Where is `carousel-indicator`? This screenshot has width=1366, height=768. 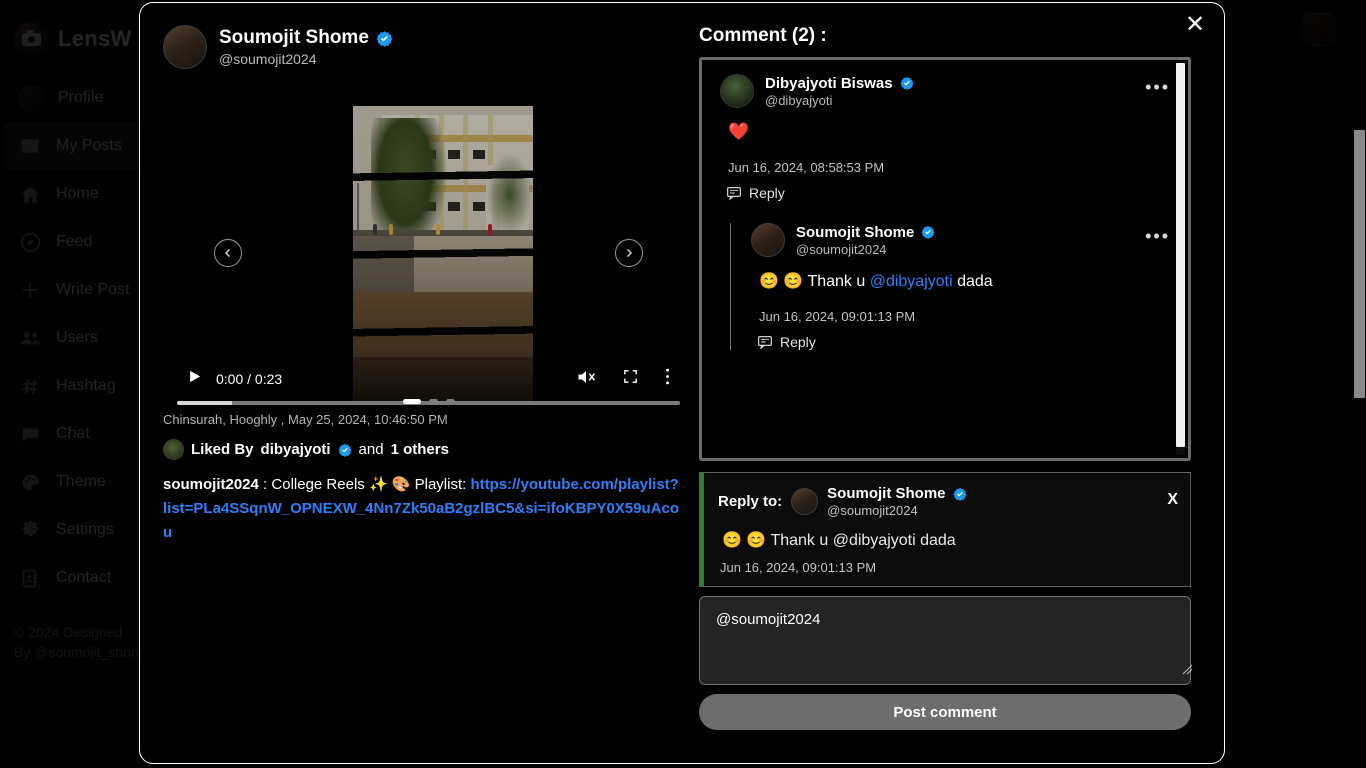 carousel-indicator is located at coordinates (428, 401).